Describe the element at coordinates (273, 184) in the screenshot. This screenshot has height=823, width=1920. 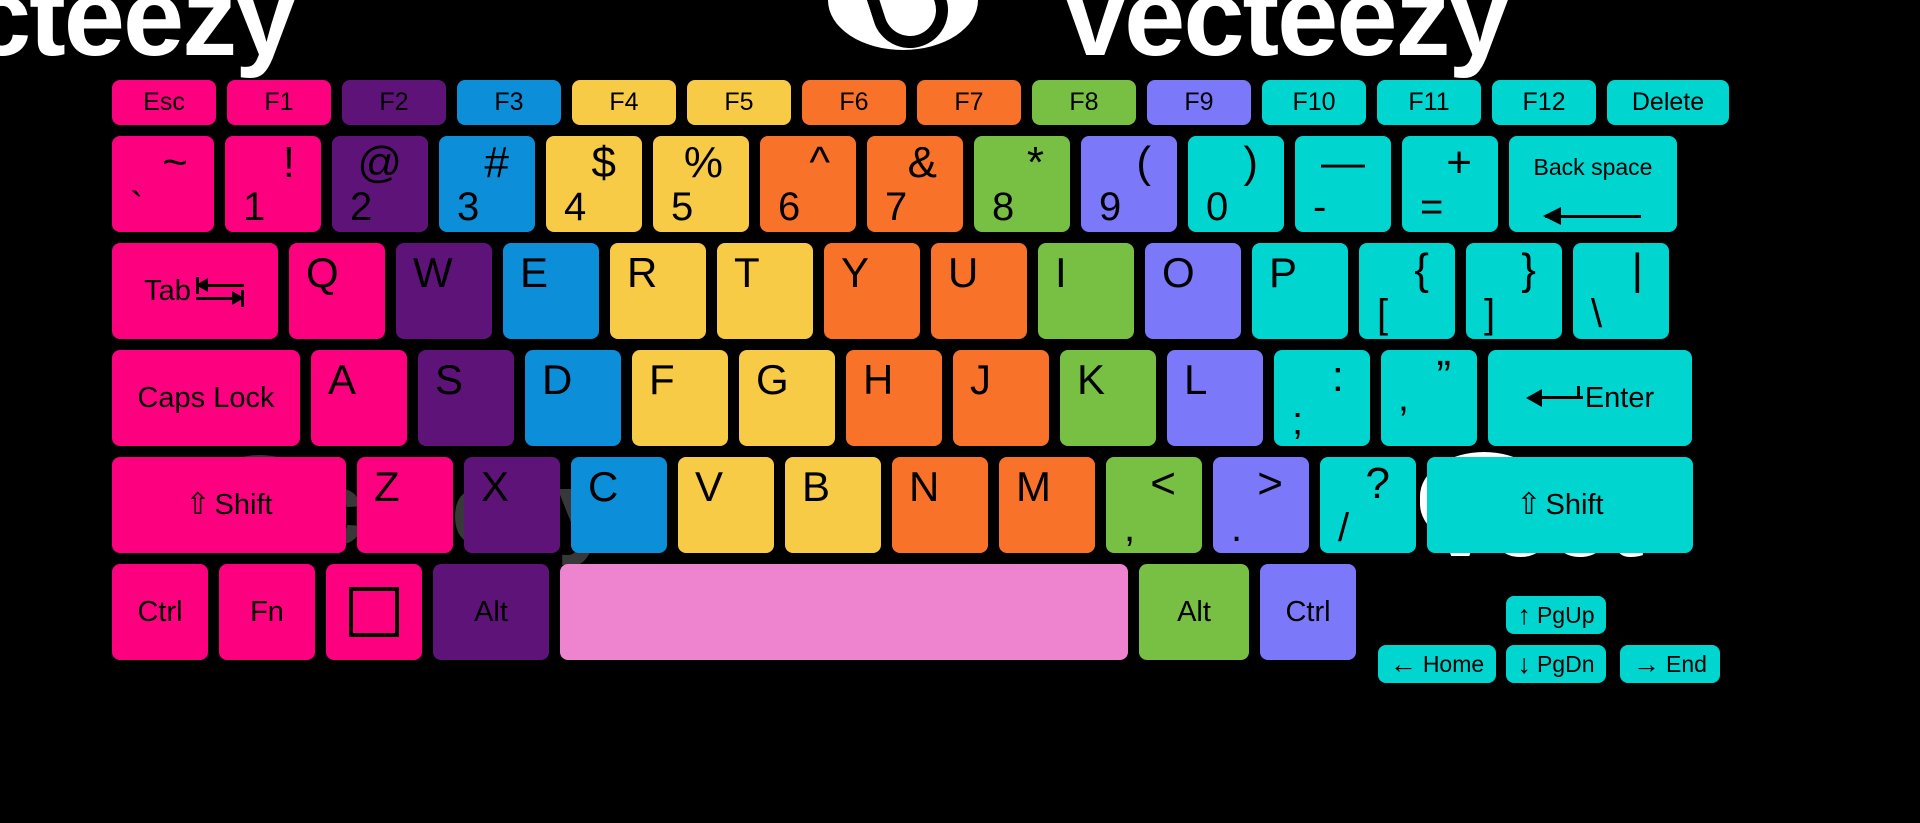
I see `key-1: ! 1` at that location.